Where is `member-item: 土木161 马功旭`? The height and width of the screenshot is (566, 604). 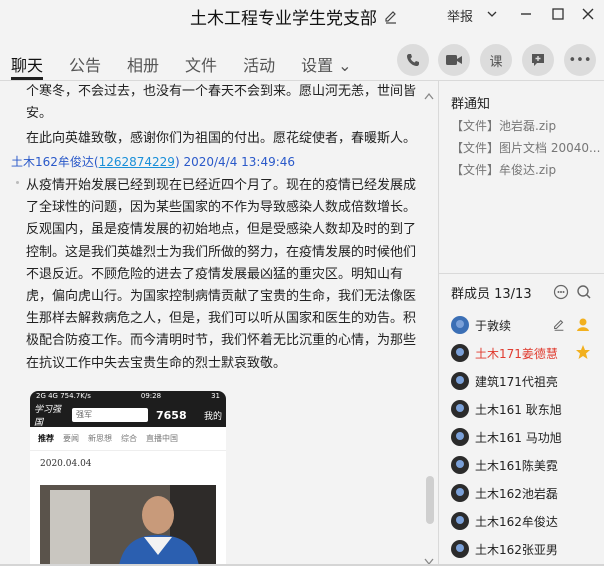
member-item: 土木161 马功旭 is located at coordinates (526, 437).